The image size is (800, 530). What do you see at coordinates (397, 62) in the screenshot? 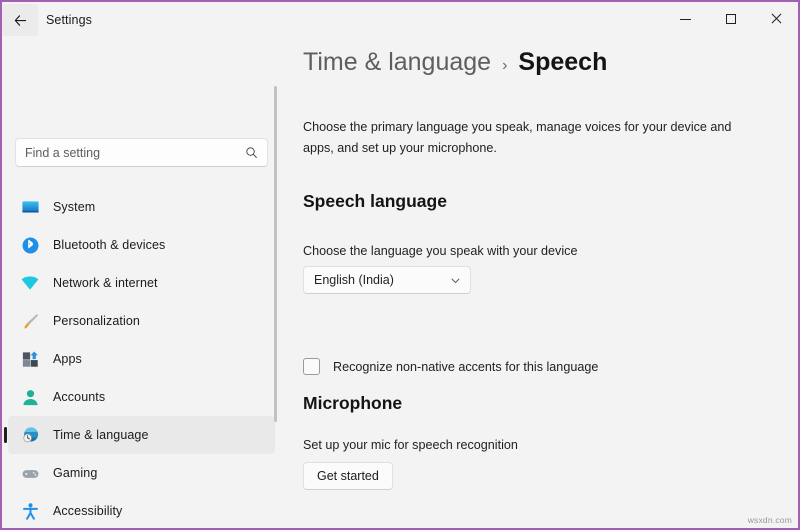
I see `breadcrumb-parent-link: Time & language` at bounding box center [397, 62].